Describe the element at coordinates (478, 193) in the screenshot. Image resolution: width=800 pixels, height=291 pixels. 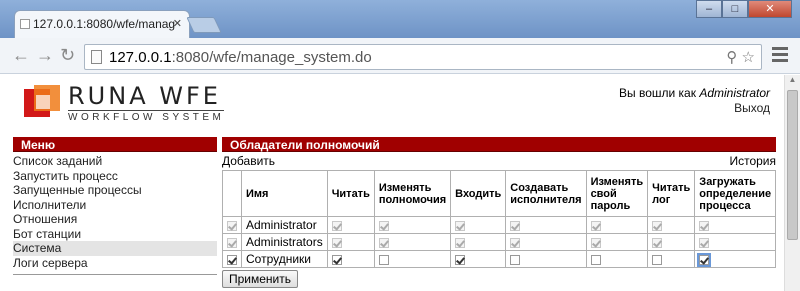
I see `column-header: Входить` at that location.